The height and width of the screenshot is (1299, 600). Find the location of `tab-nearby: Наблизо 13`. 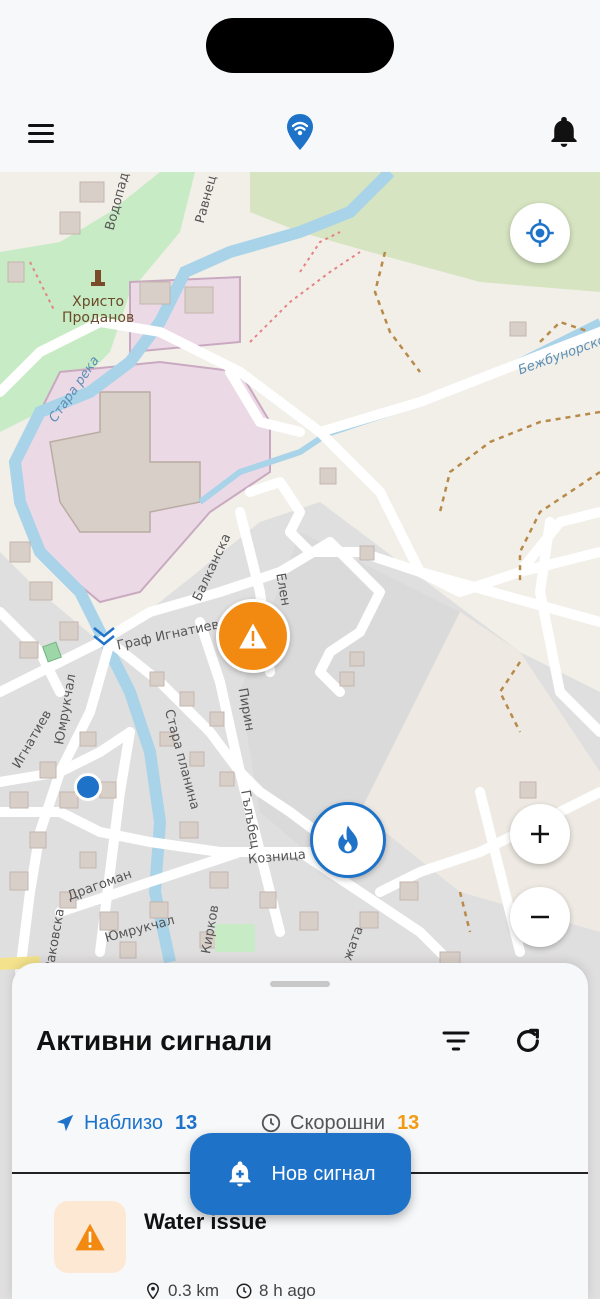

tab-nearby: Наблизо 13 is located at coordinates (125, 1123).